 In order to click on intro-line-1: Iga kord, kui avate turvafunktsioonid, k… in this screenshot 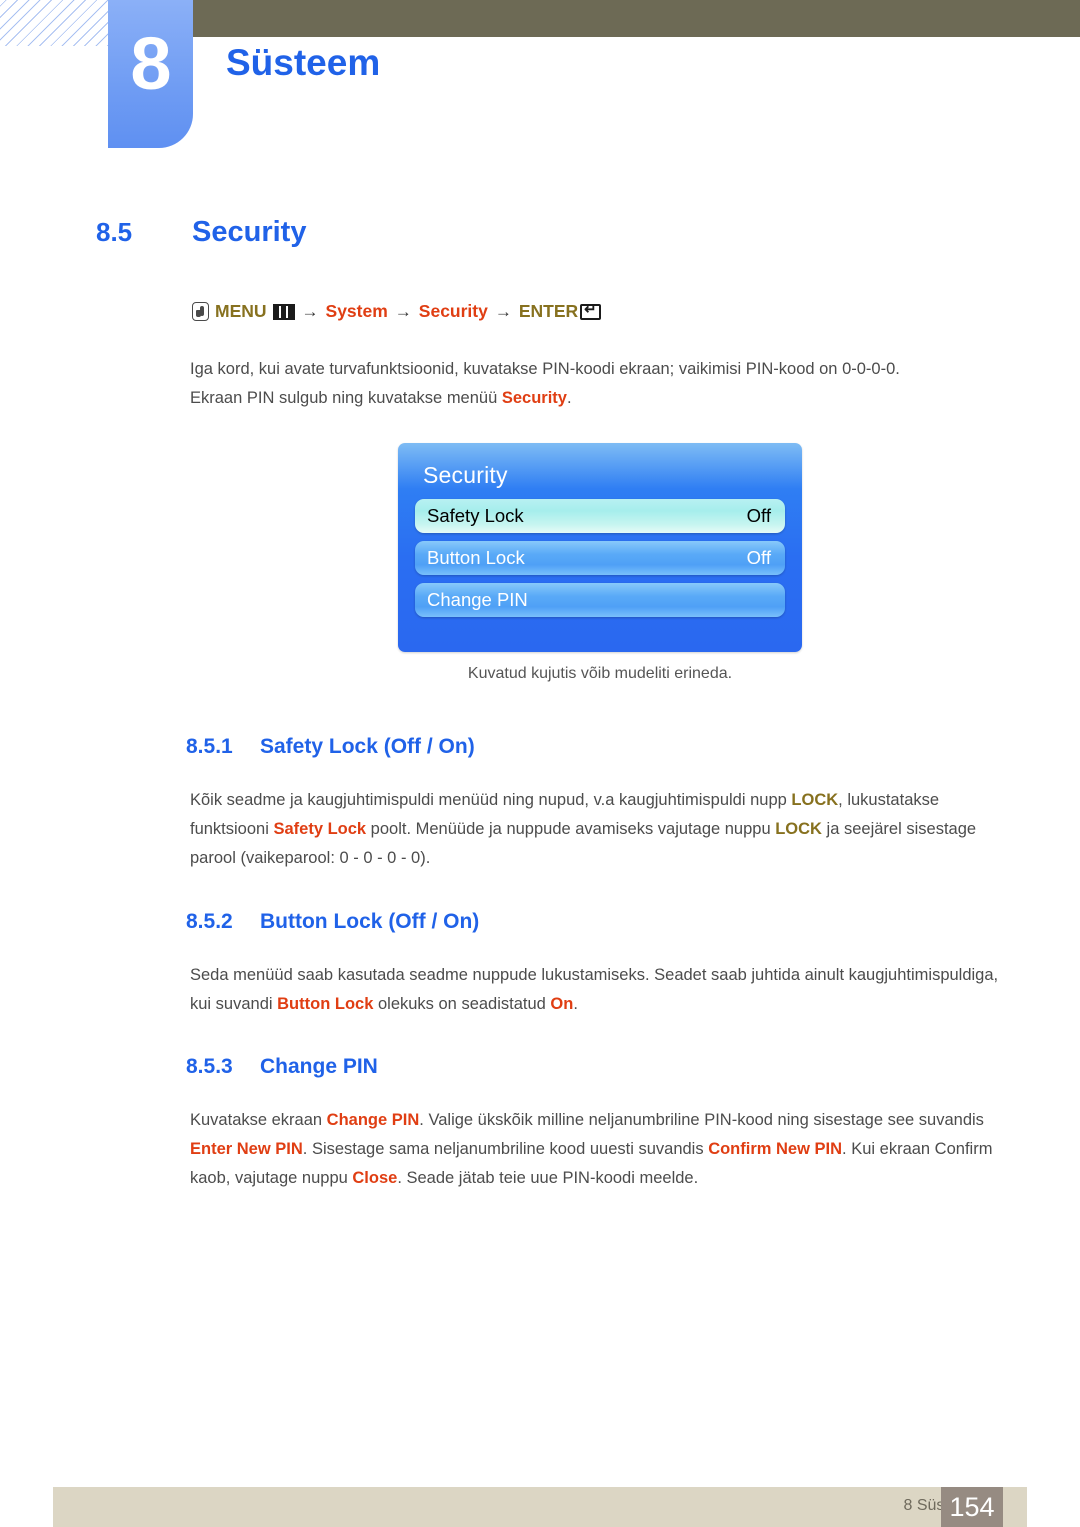, I will do `click(545, 369)`.